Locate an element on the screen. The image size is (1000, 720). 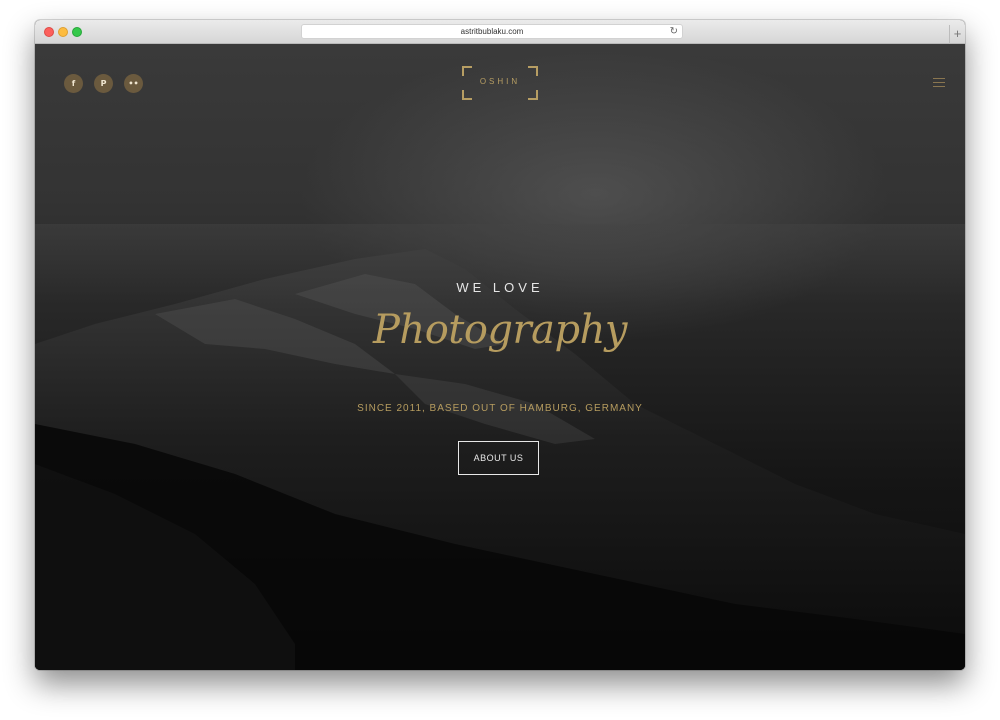
about-us-button: ABOUT US is located at coordinates (498, 458).